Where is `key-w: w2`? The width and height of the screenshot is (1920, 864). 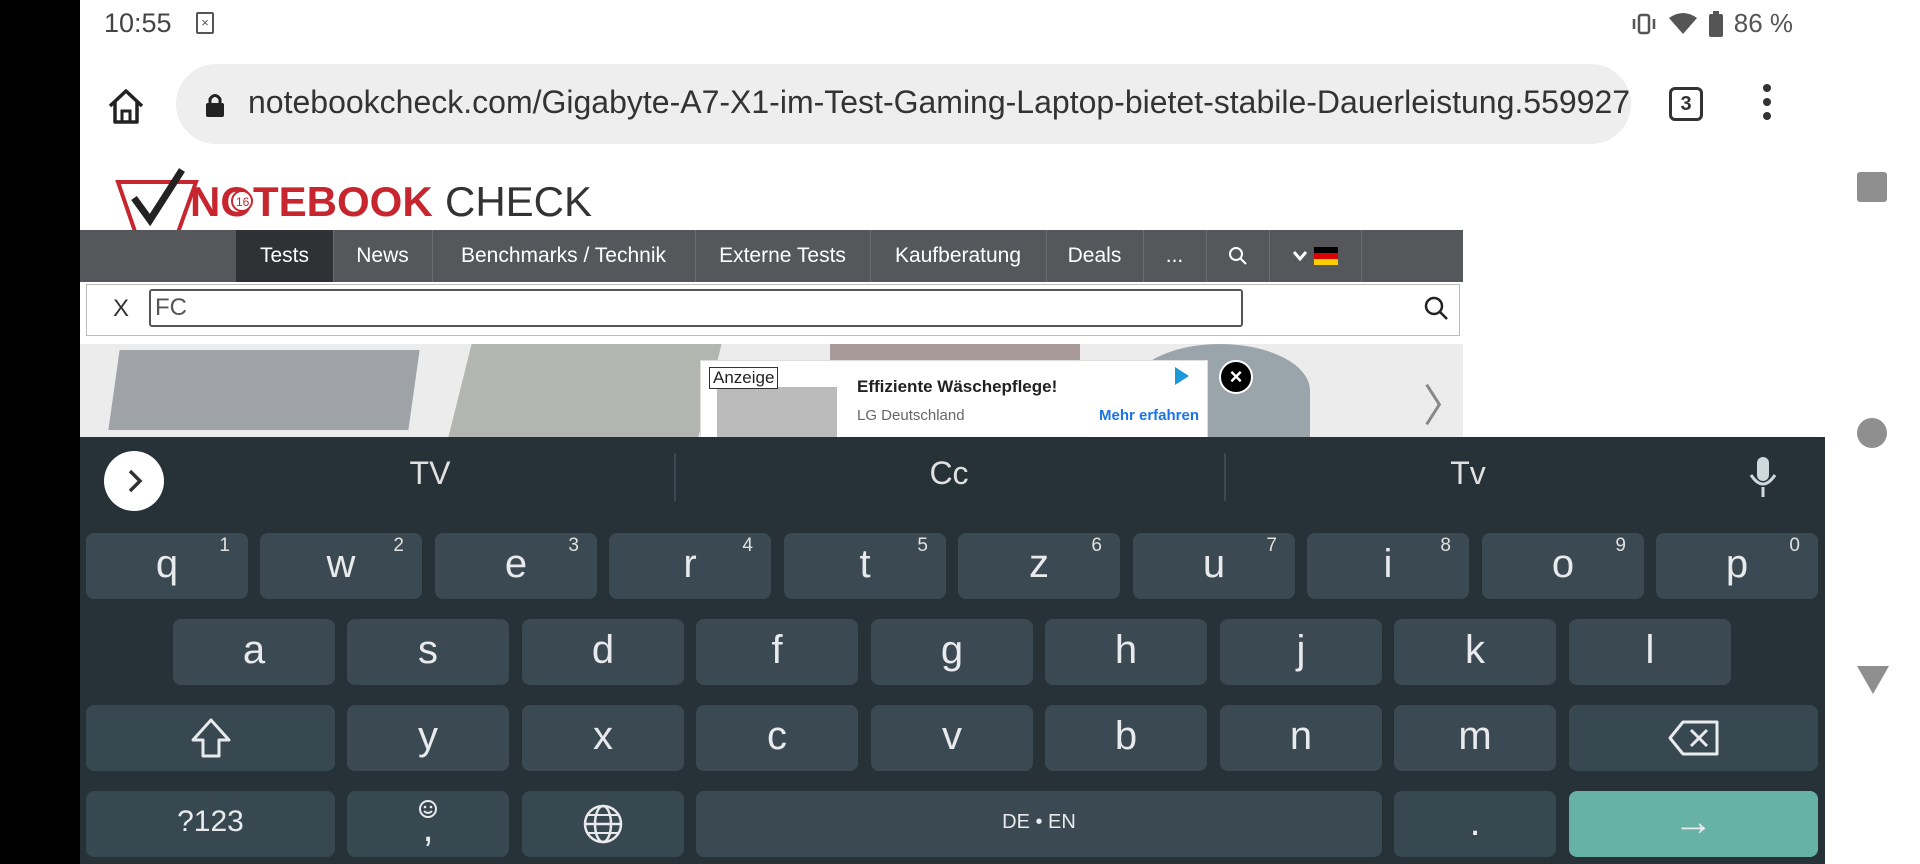
key-w: w2 is located at coordinates (341, 566).